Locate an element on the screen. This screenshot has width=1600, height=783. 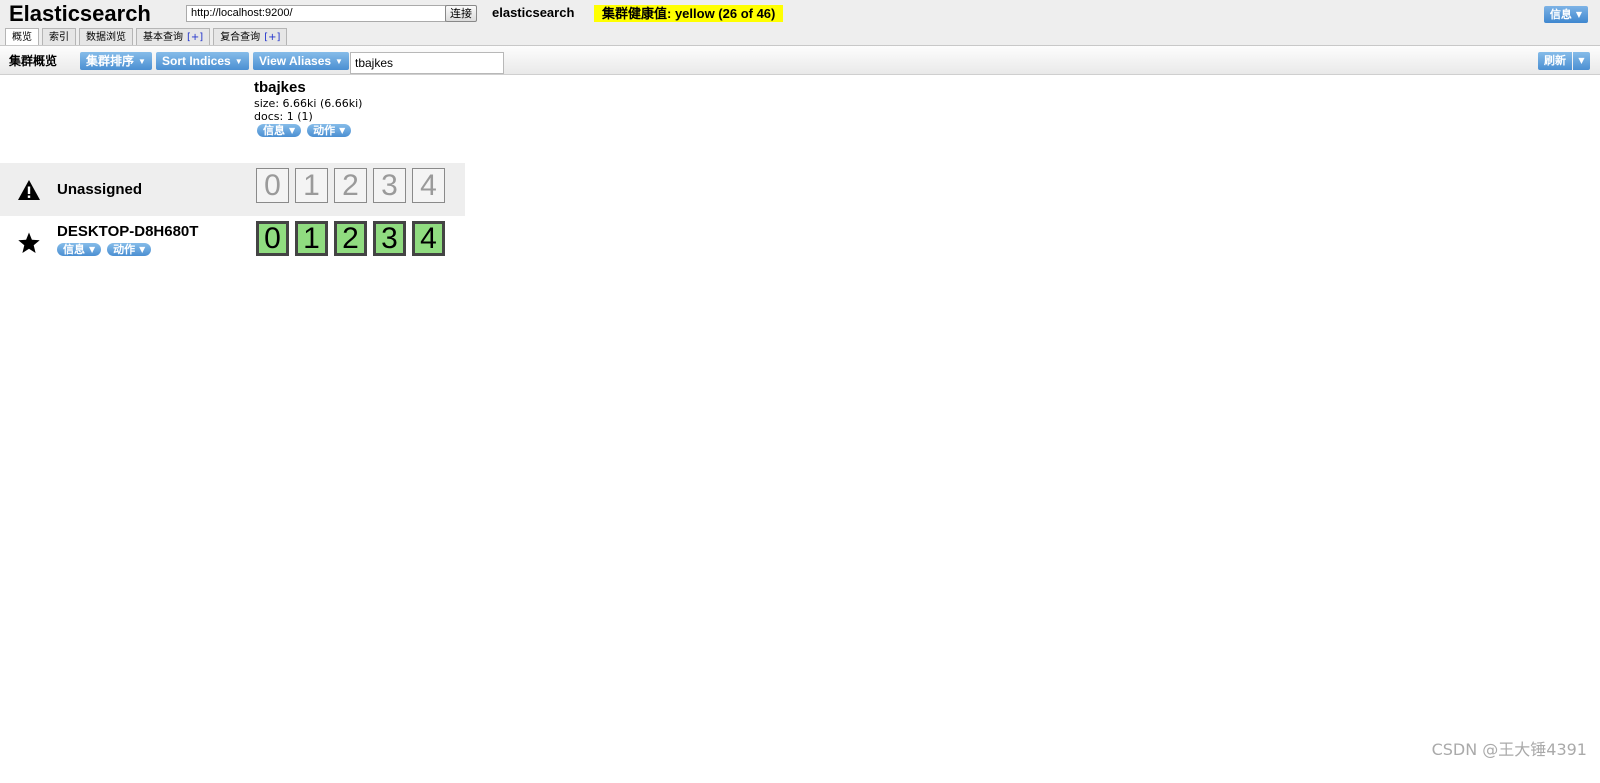
node-name: DESKTOP-D8H680T is located at coordinates (128, 231).